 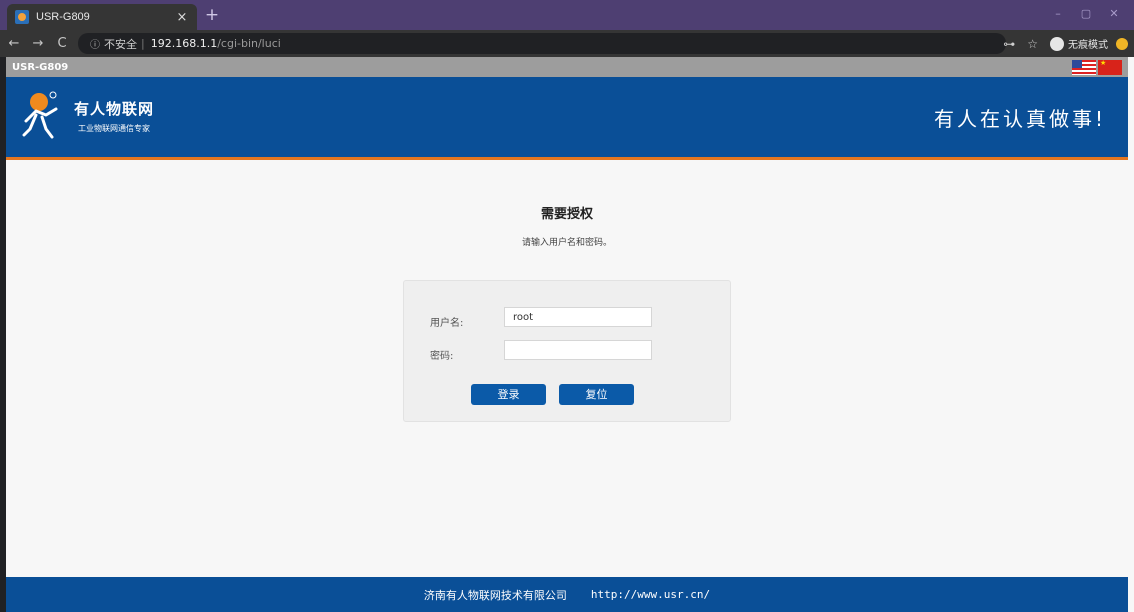 What do you see at coordinates (596, 394) in the screenshot?
I see `reset-button: 复位` at bounding box center [596, 394].